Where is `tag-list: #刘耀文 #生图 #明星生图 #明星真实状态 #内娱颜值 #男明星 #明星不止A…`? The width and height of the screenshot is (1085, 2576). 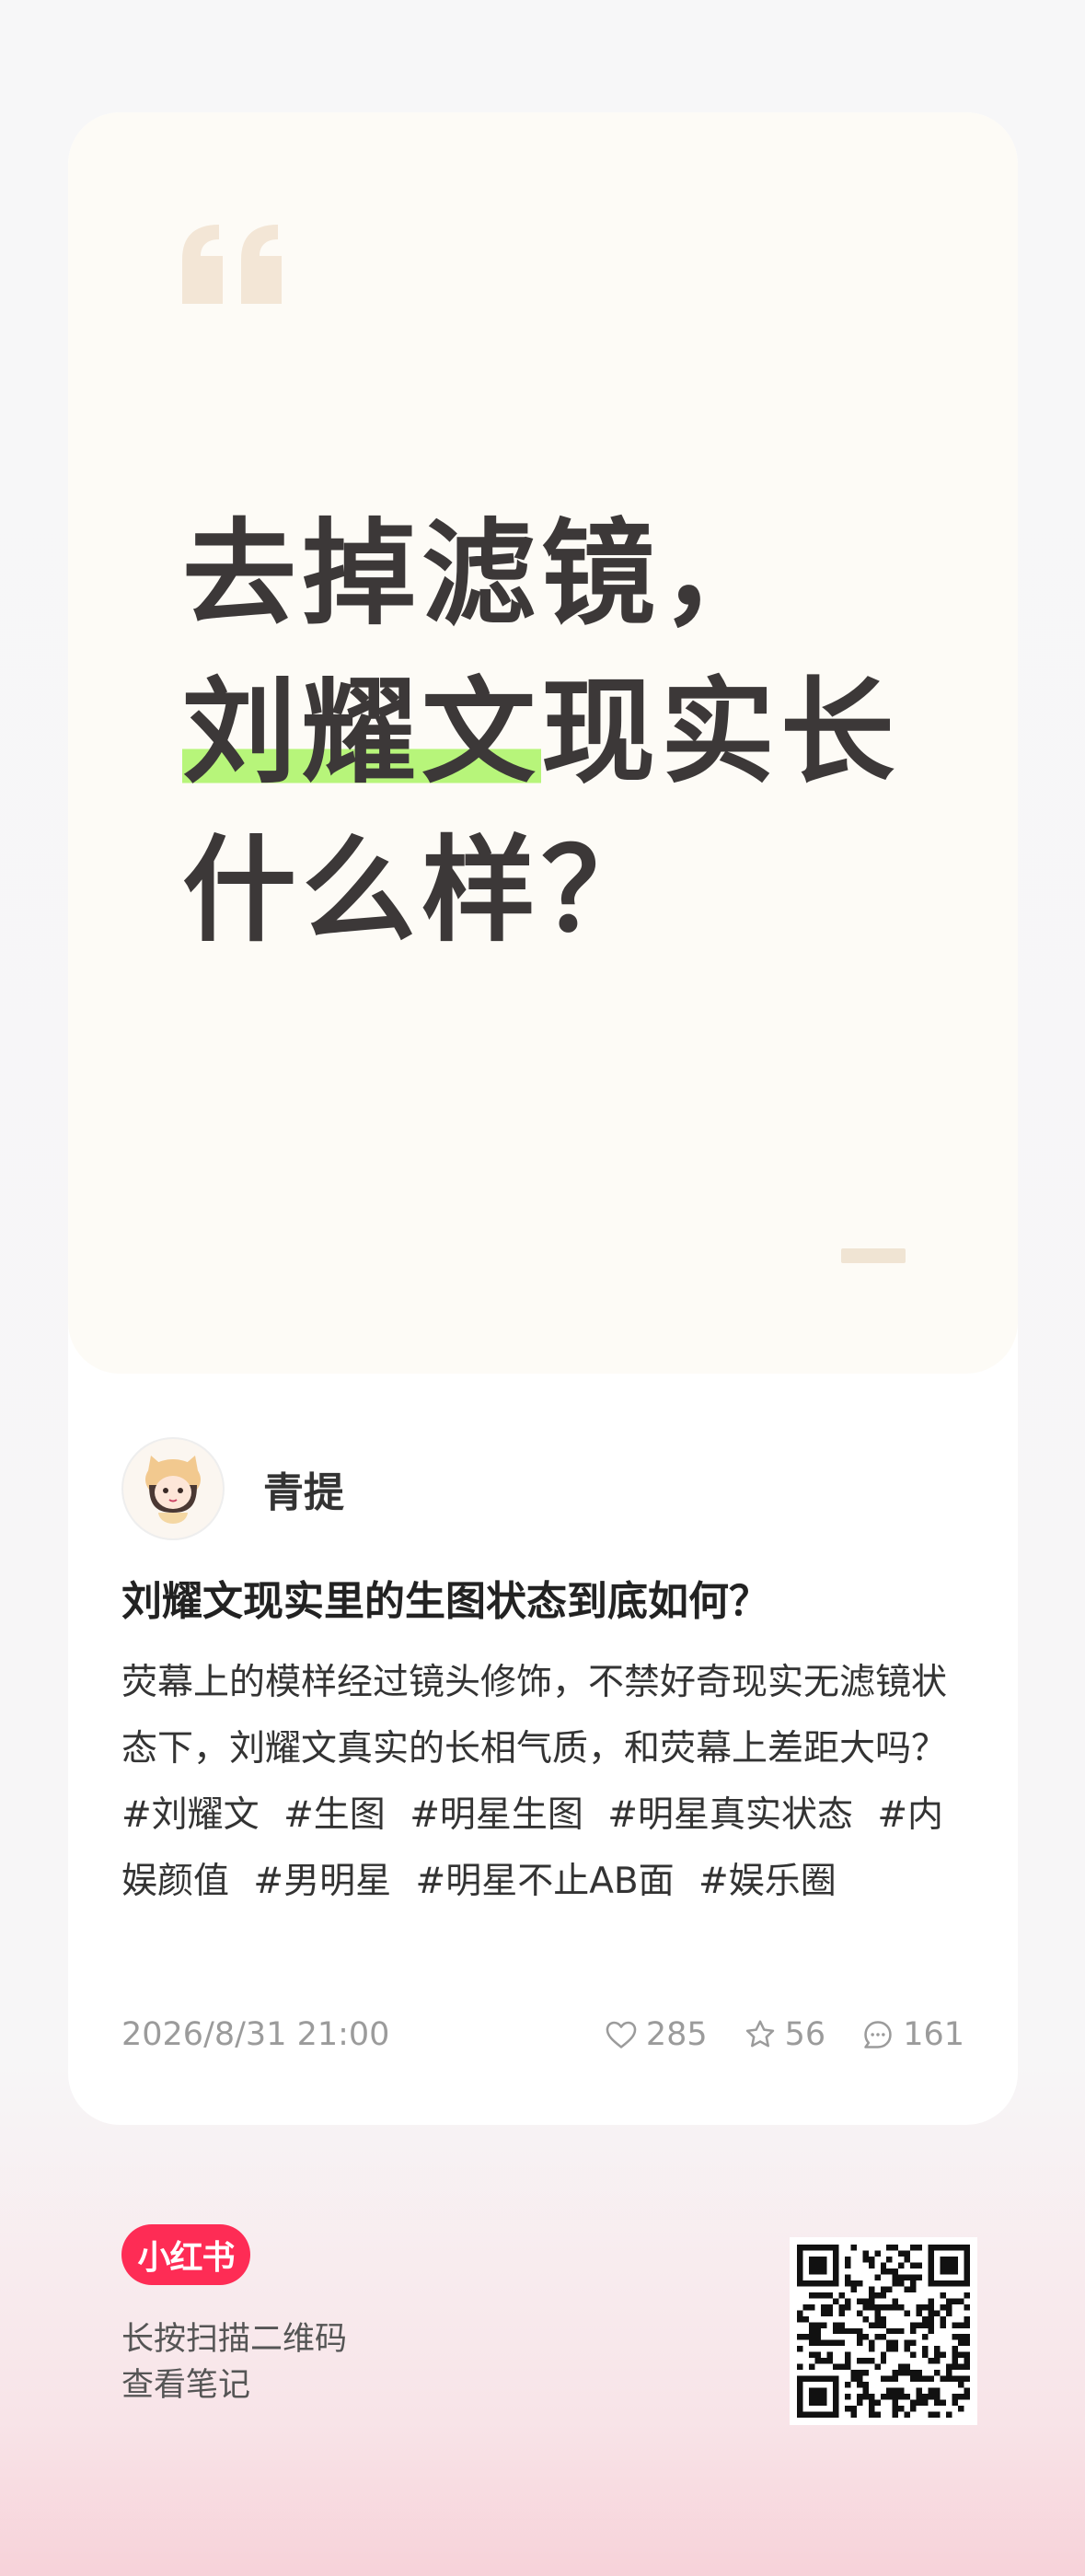 tag-list: #刘耀文 #生图 #明星生图 #明星真实状态 #内娱颜值 #男明星 #明星不止A… is located at coordinates (535, 1848).